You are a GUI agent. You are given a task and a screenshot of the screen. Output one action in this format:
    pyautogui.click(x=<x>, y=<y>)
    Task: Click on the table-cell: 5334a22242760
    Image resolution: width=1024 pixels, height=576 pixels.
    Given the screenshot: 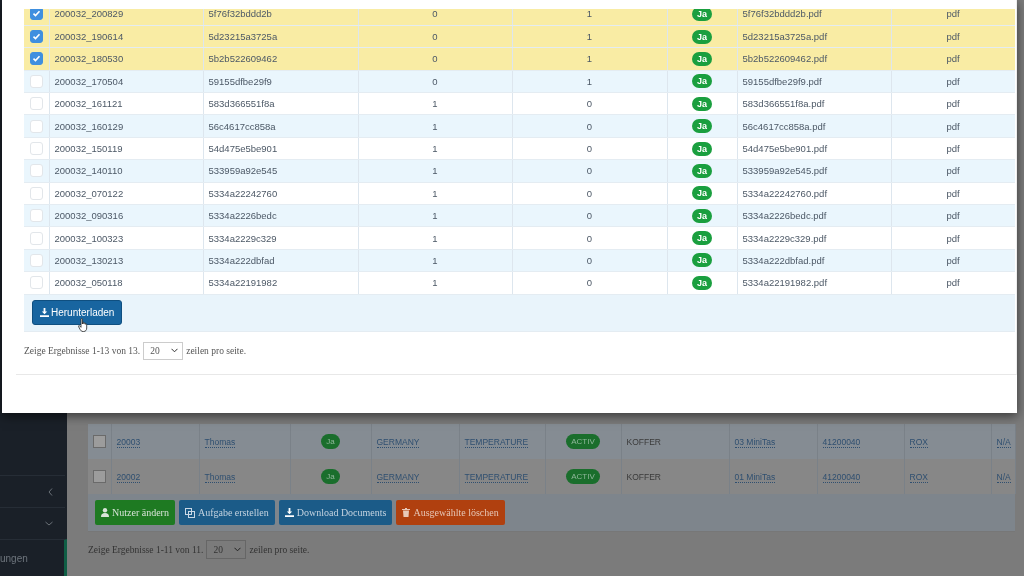 What is the action you would take?
    pyautogui.click(x=243, y=193)
    